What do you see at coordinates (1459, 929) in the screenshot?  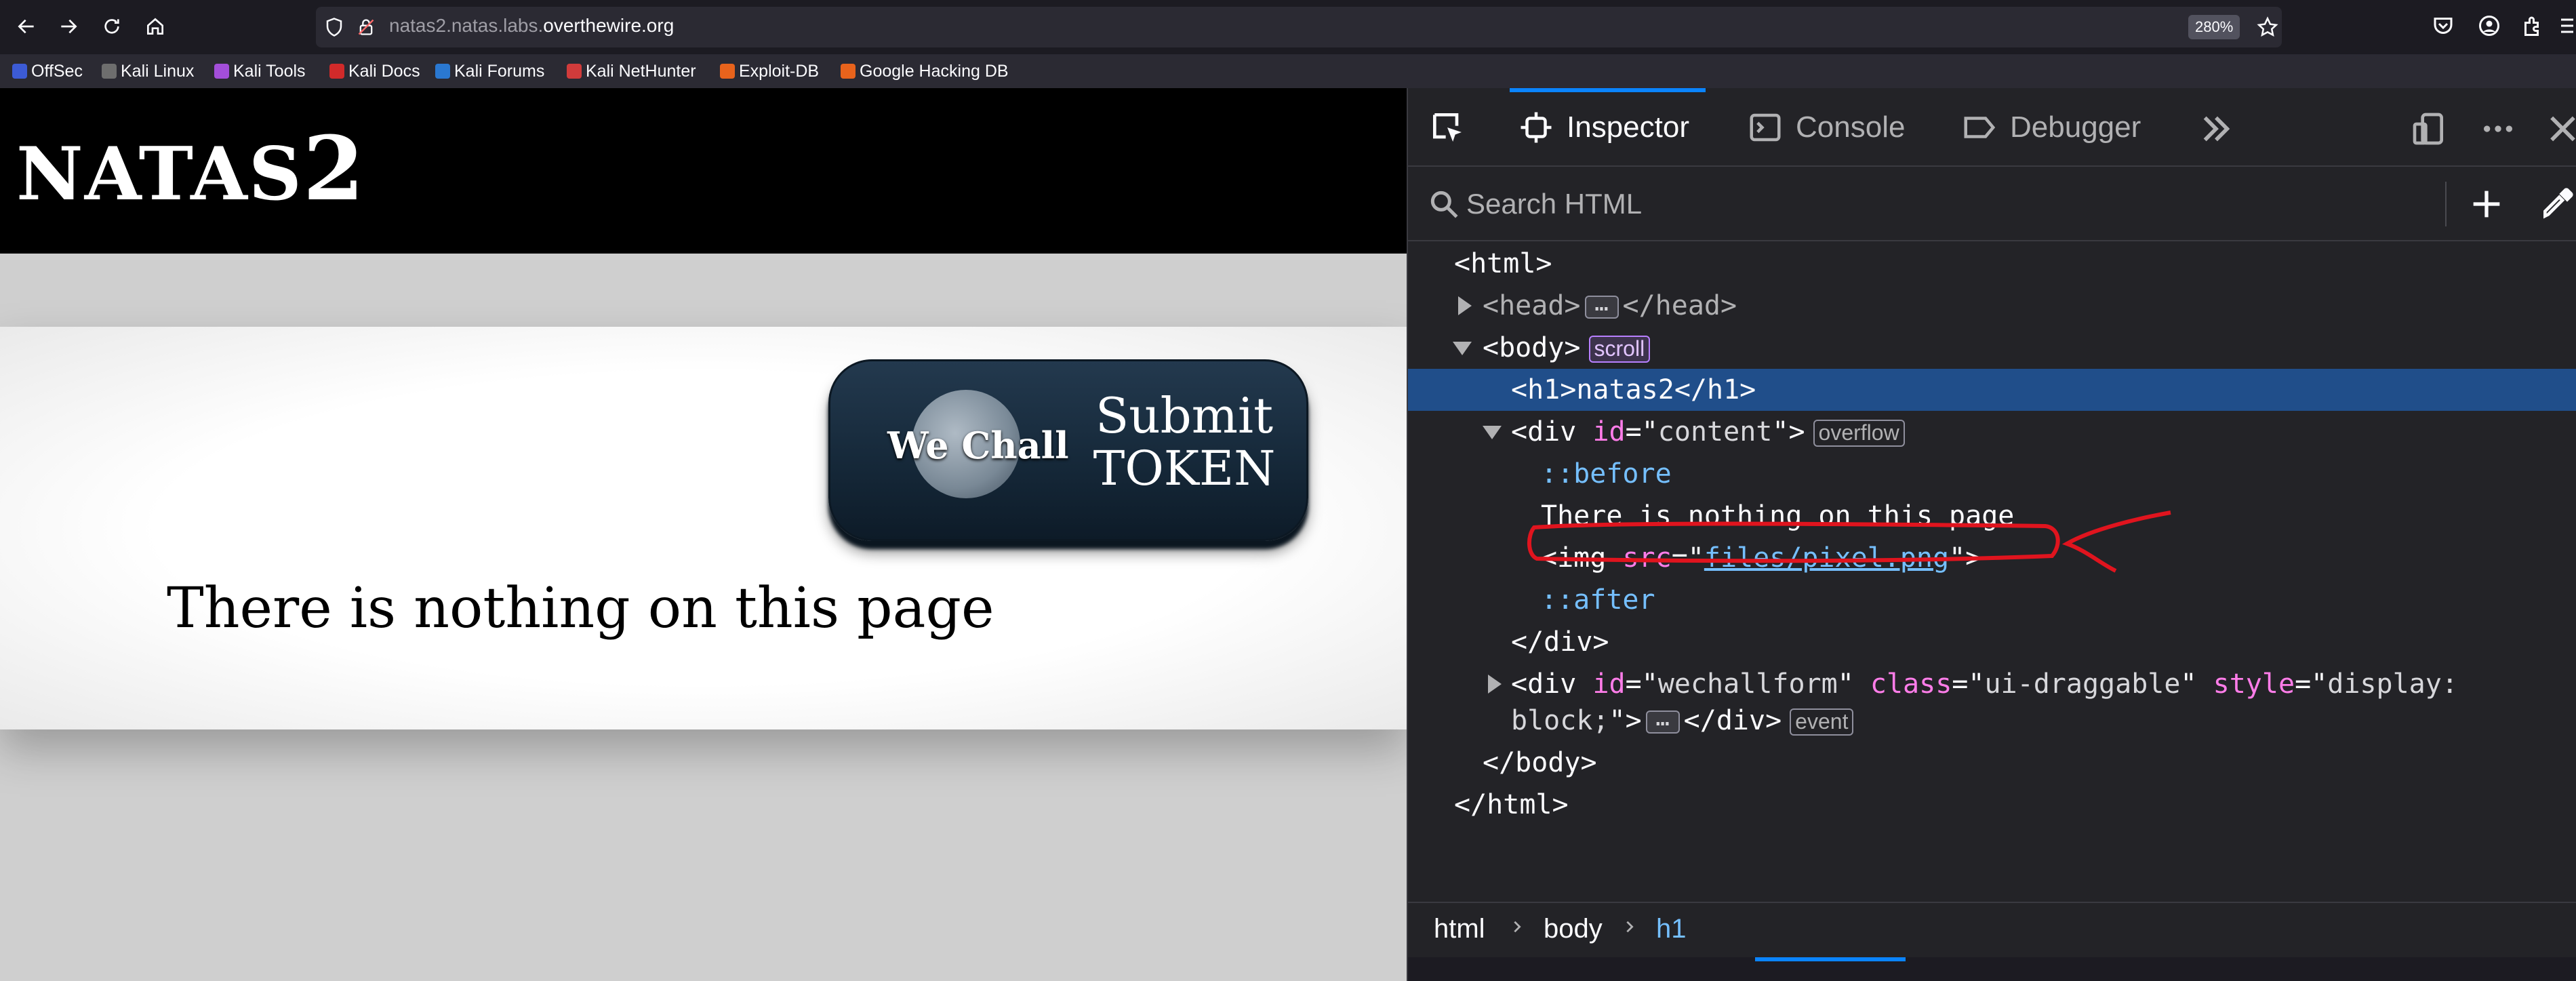 I see `breadcrumb-html: html` at bounding box center [1459, 929].